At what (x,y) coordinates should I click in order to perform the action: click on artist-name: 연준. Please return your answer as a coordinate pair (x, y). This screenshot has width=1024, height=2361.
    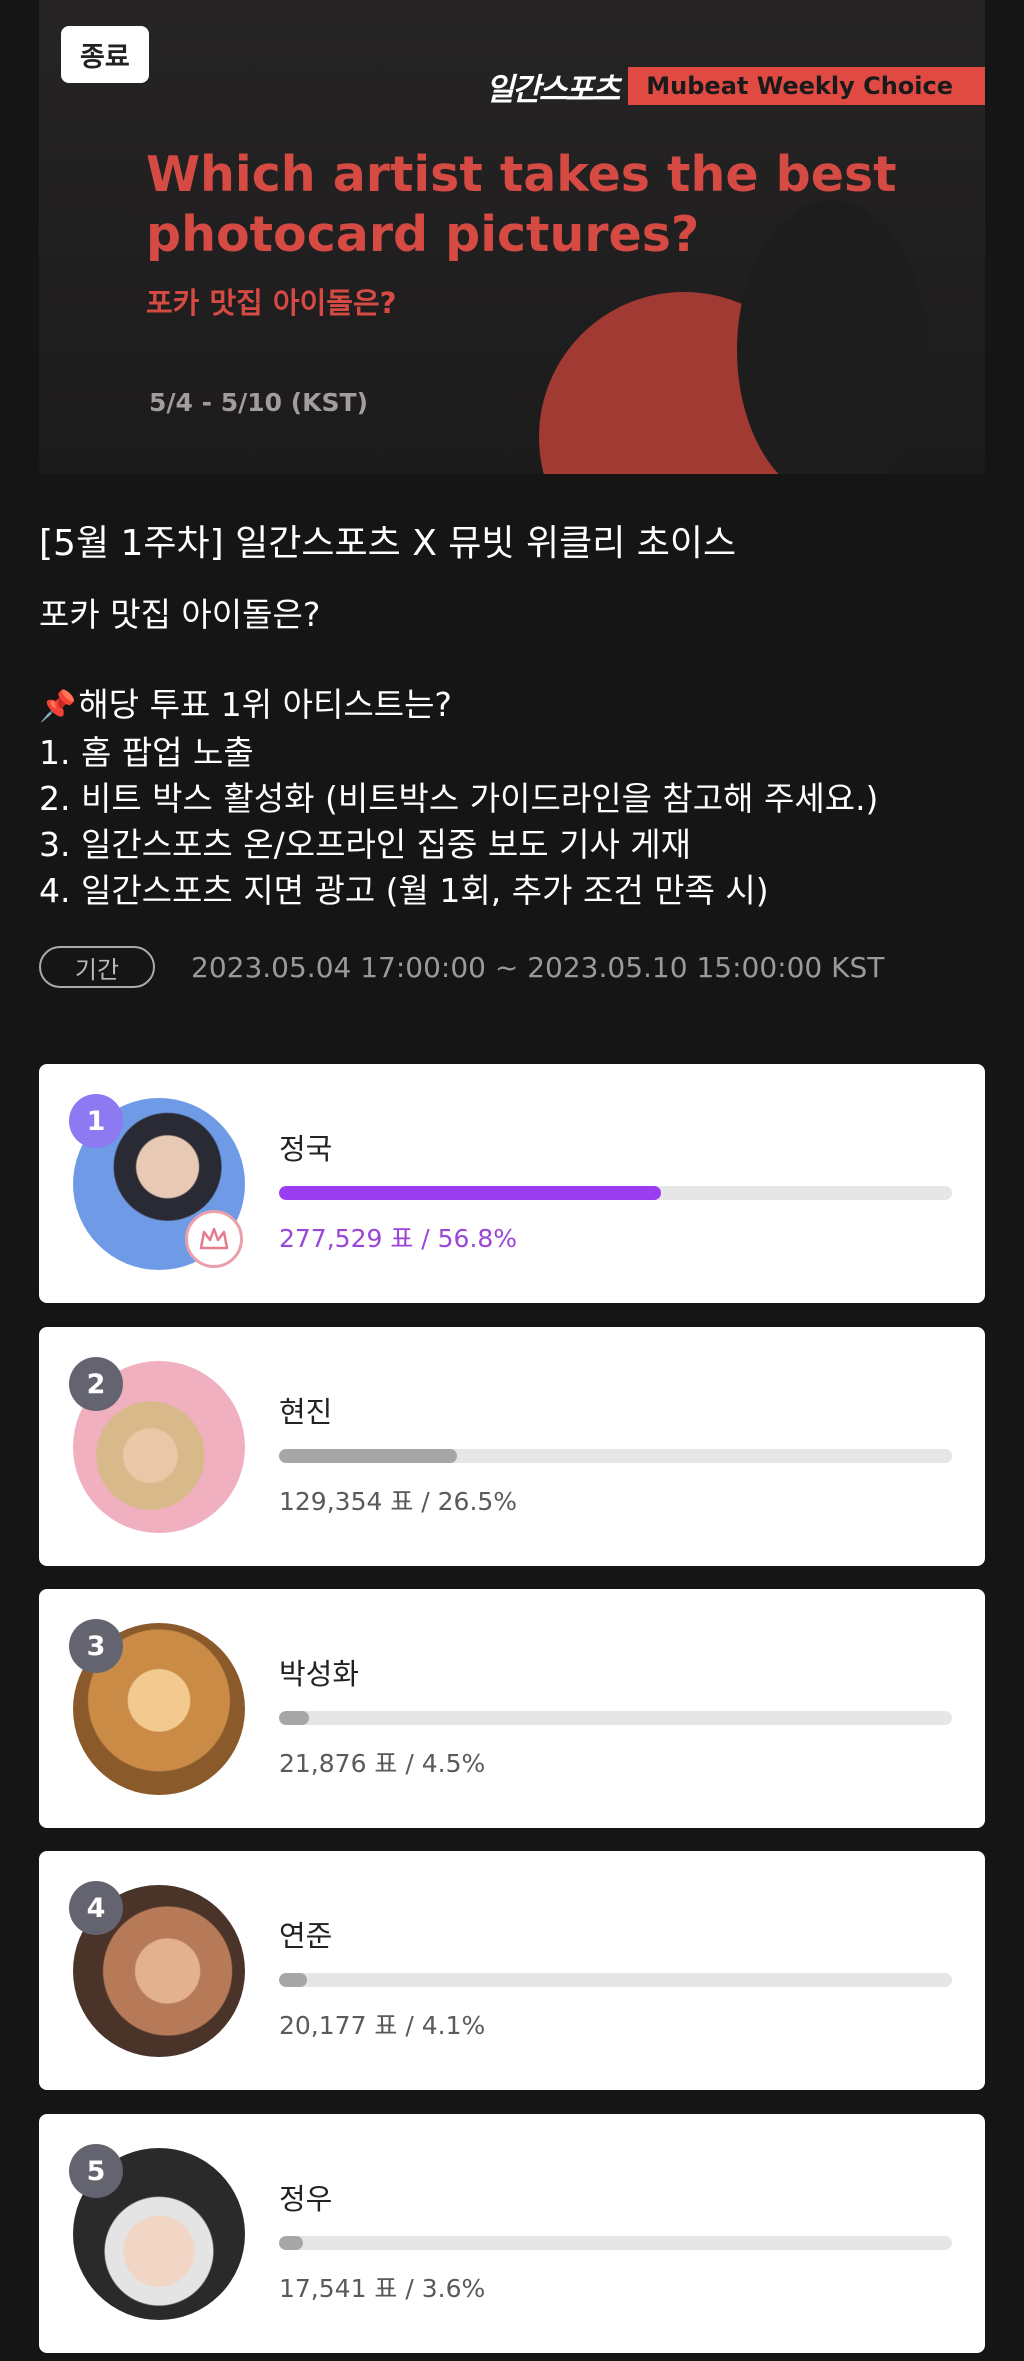
    Looking at the image, I should click on (306, 1936).